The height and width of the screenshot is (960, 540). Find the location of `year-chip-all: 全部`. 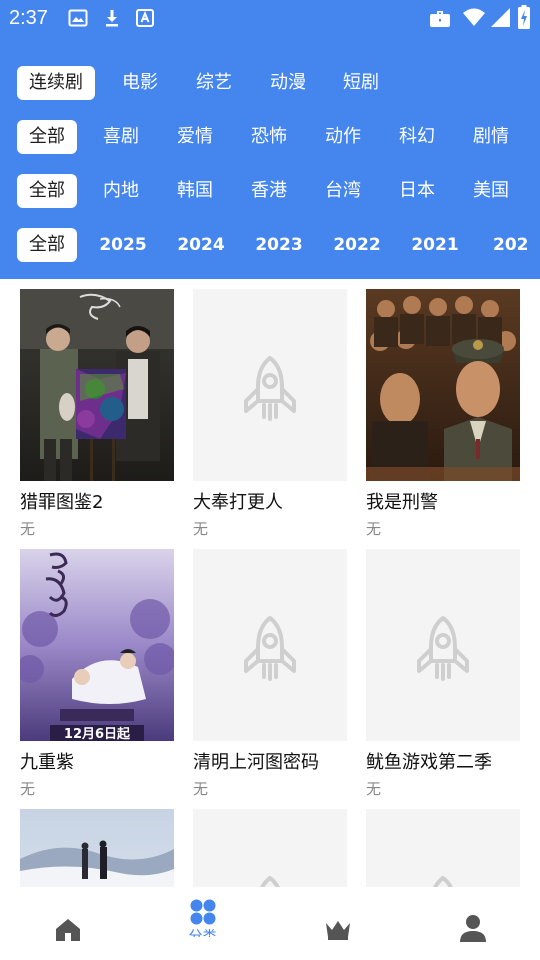

year-chip-all: 全部 is located at coordinates (47, 245).